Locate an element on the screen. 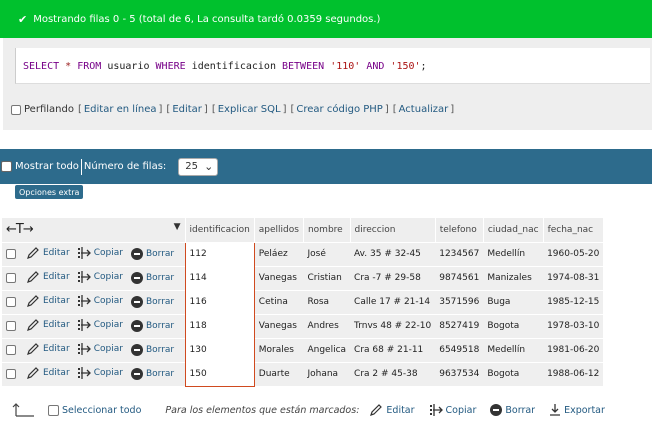 The image size is (652, 422). column-header-nombre: nombre is located at coordinates (327, 230).